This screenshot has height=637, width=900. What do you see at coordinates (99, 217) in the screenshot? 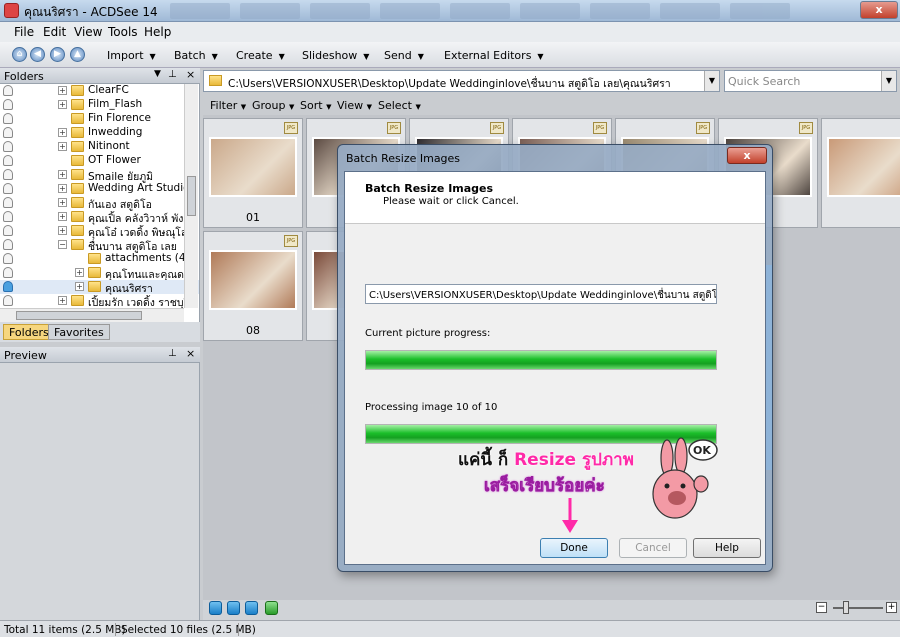
I see `folder-tree-item: + คุณเปิ้ล คลังวิวาห์ พังงา` at bounding box center [99, 217].